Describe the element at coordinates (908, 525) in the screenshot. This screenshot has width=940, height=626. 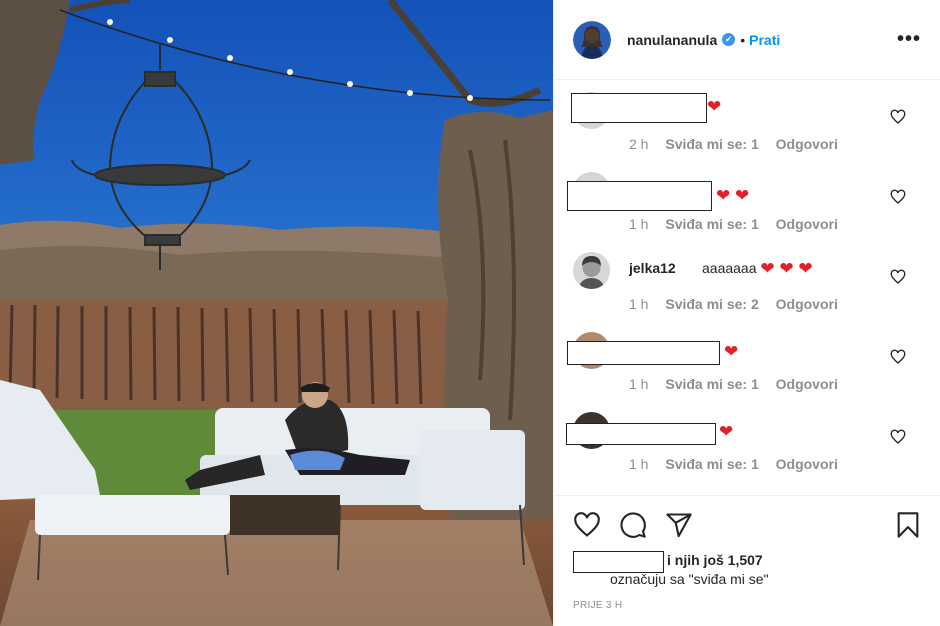
I see `bookmark-icon` at that location.